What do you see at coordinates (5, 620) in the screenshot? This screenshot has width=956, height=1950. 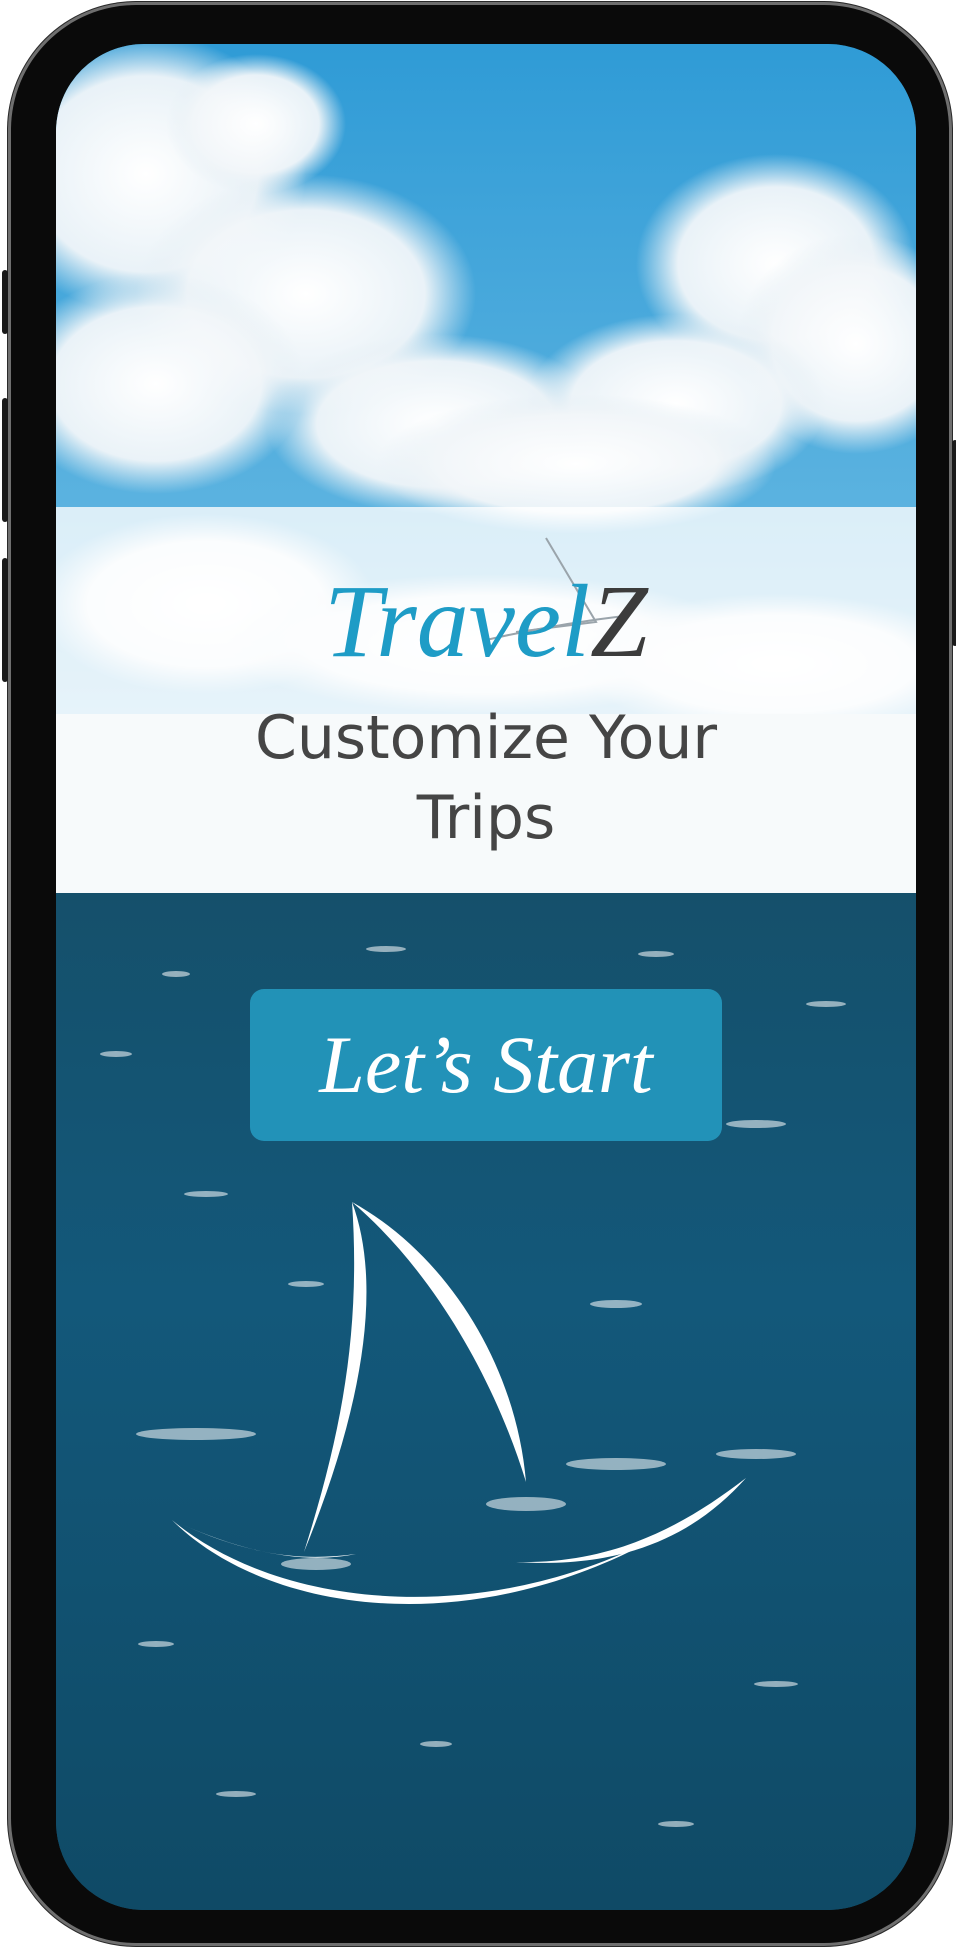 I see `volume-down-button` at bounding box center [5, 620].